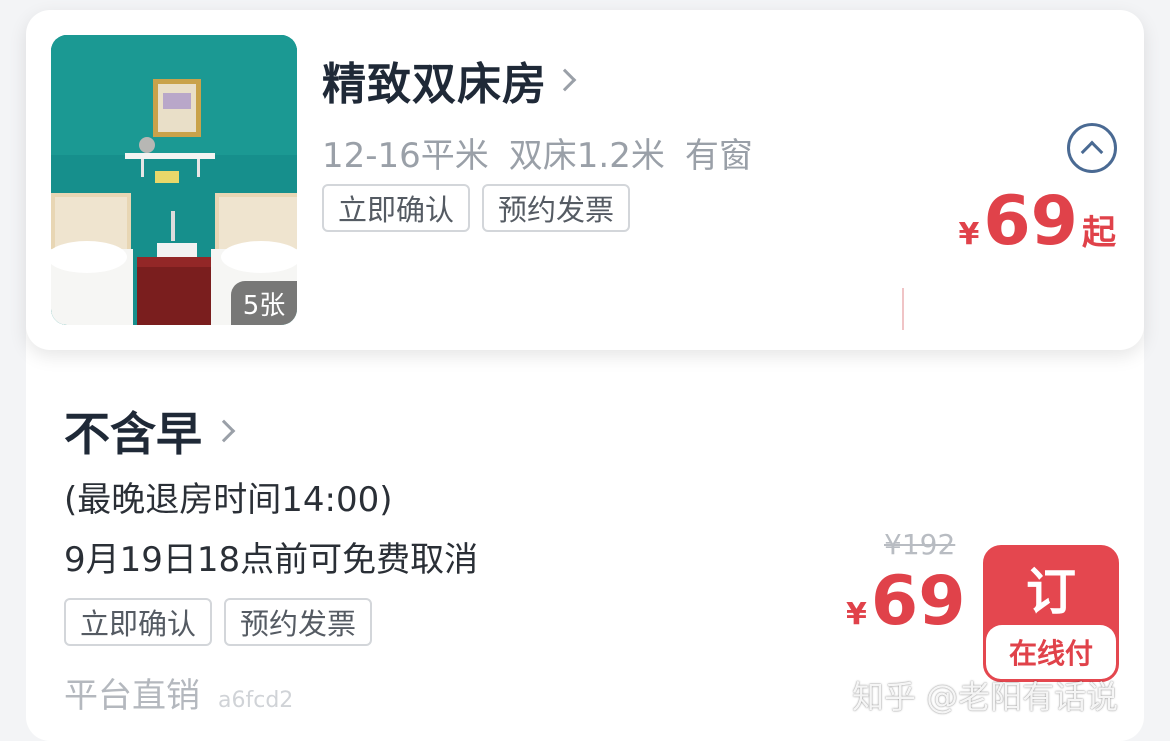  Describe the element at coordinates (918, 601) in the screenshot. I see `plan-price-value: 69` at that location.